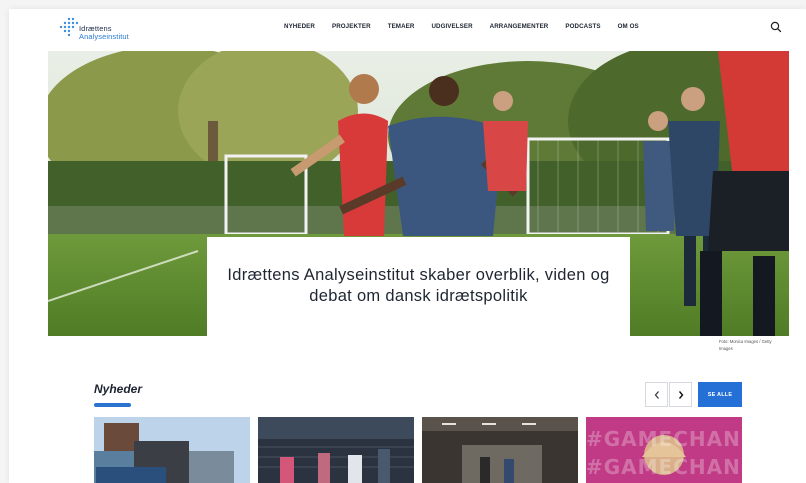 The width and height of the screenshot is (806, 483). I want to click on news-card-image-building, so click(172, 450).